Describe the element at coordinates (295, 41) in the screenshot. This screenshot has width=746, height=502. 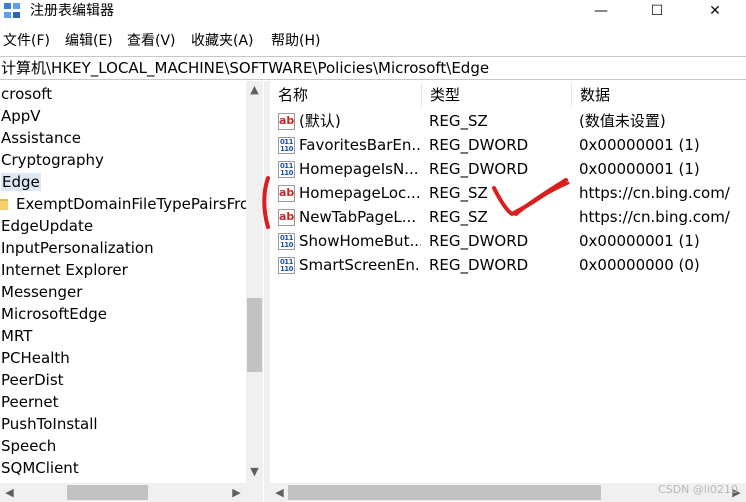
I see `menu-help: 帮助(H)` at that location.